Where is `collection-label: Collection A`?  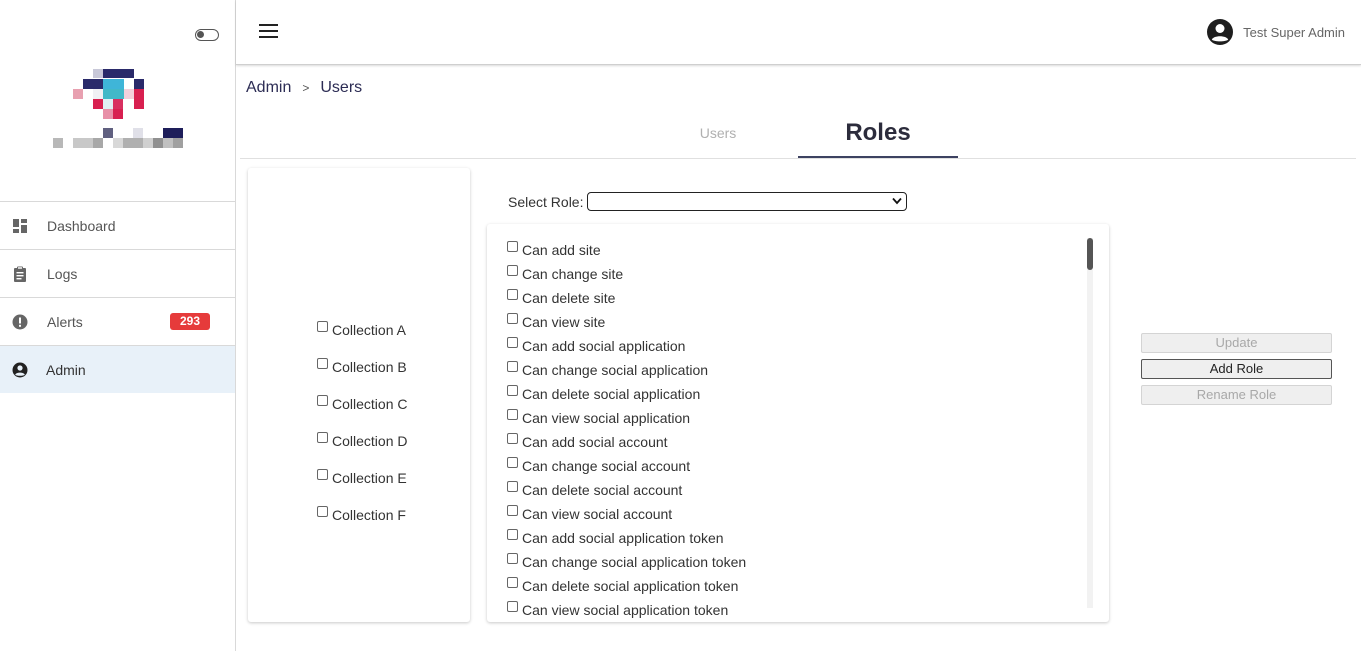 collection-label: Collection A is located at coordinates (369, 330).